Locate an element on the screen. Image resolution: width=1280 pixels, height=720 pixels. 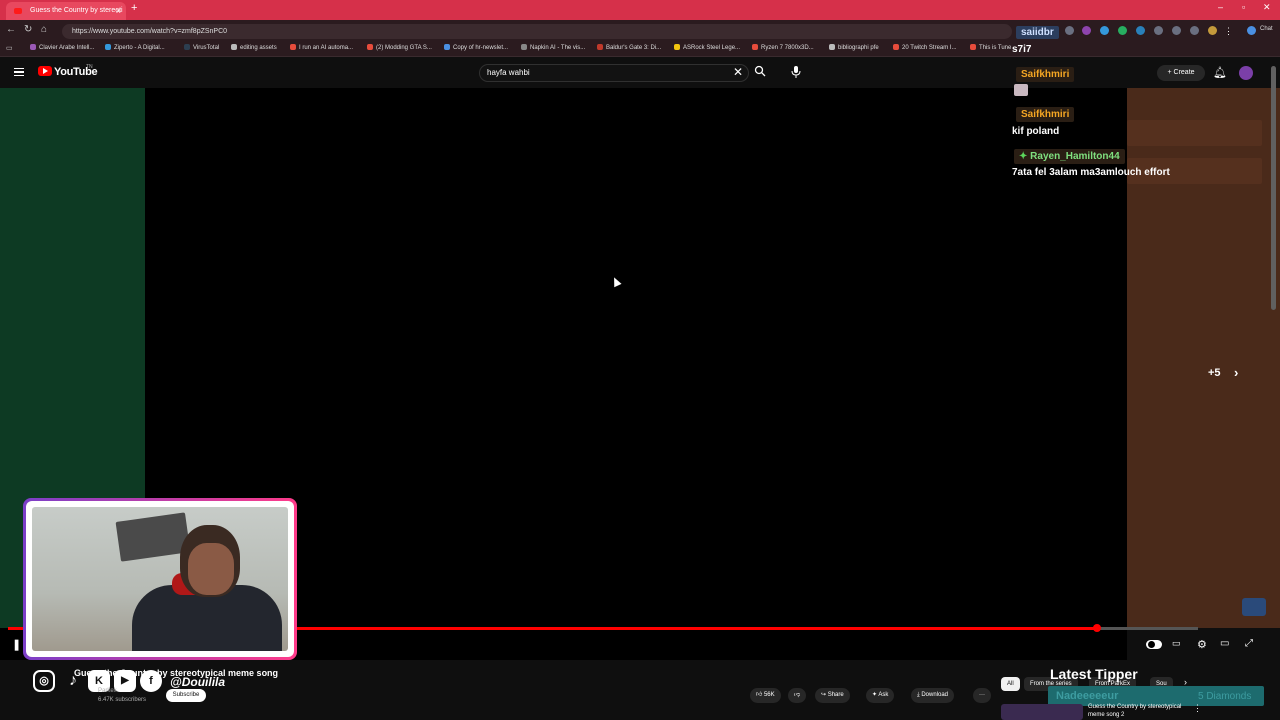
sidebar-toggle-icon: ▭ is located at coordinates (9, 48).